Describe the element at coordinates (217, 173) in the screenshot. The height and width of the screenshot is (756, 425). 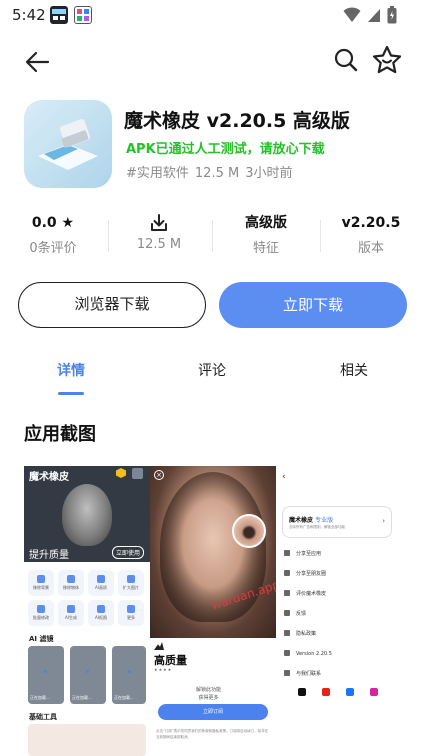
I see `app-size: 12.5 M` at that location.